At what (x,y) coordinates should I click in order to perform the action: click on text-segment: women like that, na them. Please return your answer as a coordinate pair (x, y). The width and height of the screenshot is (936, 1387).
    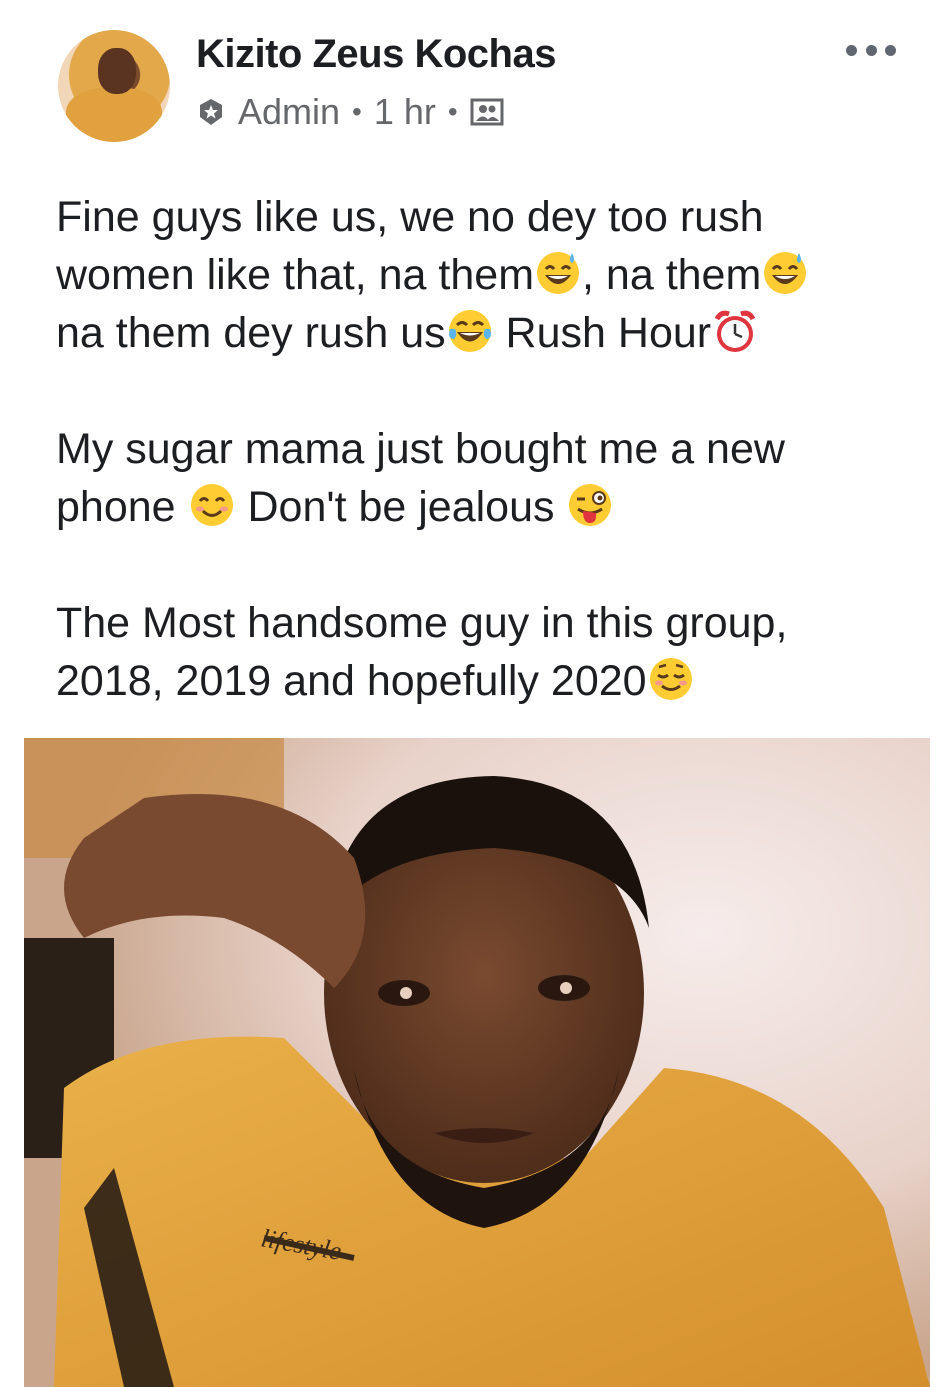
    Looking at the image, I should click on (295, 275).